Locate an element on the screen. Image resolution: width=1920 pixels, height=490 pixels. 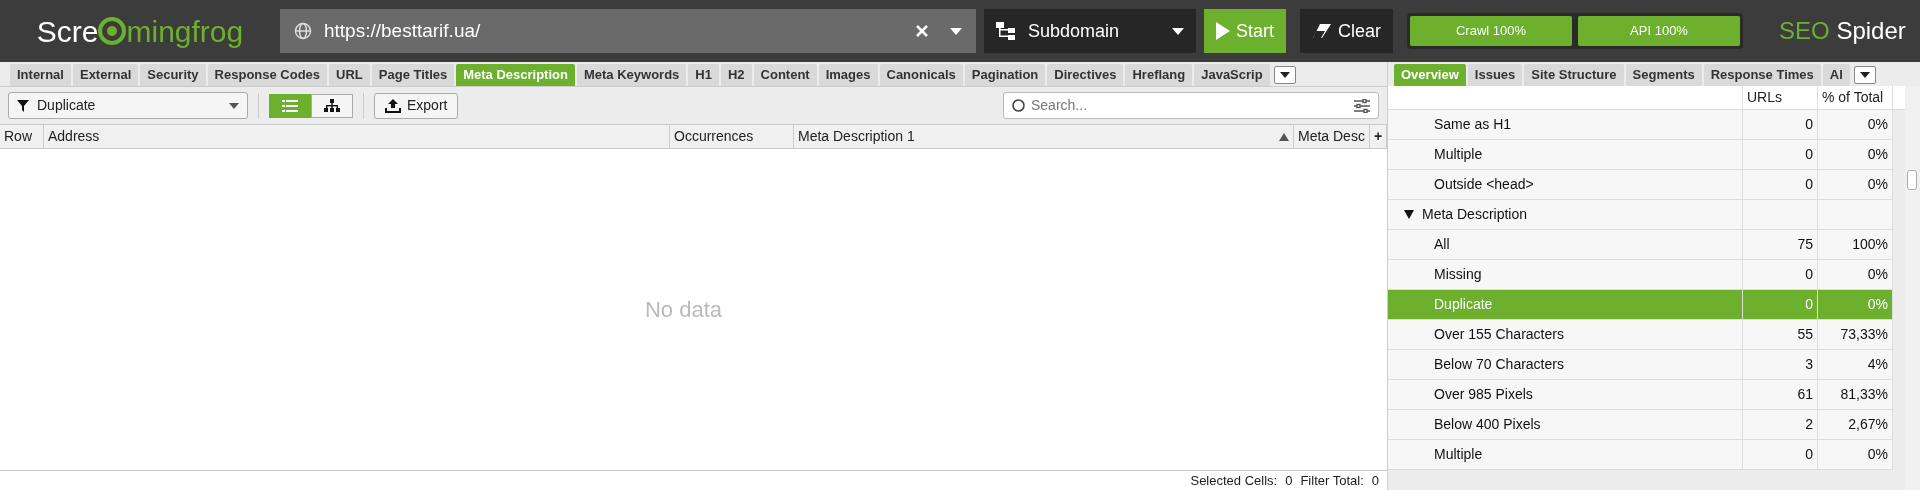
column-header: Row is located at coordinates (22, 136).